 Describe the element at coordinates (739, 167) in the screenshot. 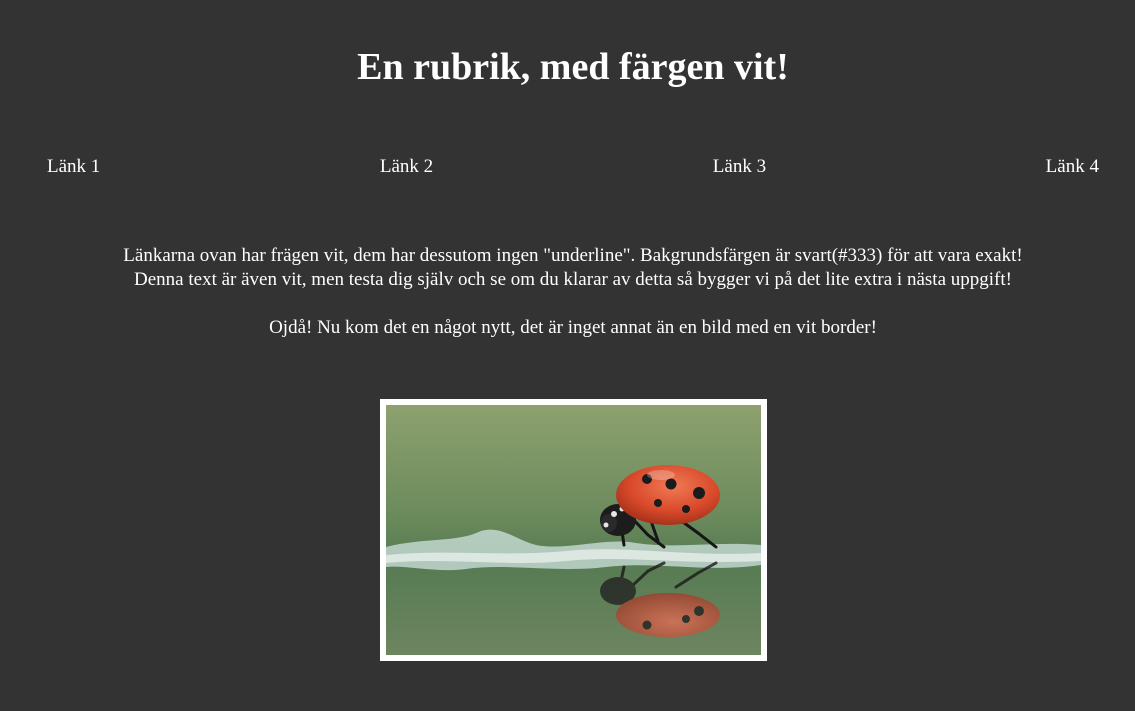

I see `nav-link-3: Länk 3` at that location.